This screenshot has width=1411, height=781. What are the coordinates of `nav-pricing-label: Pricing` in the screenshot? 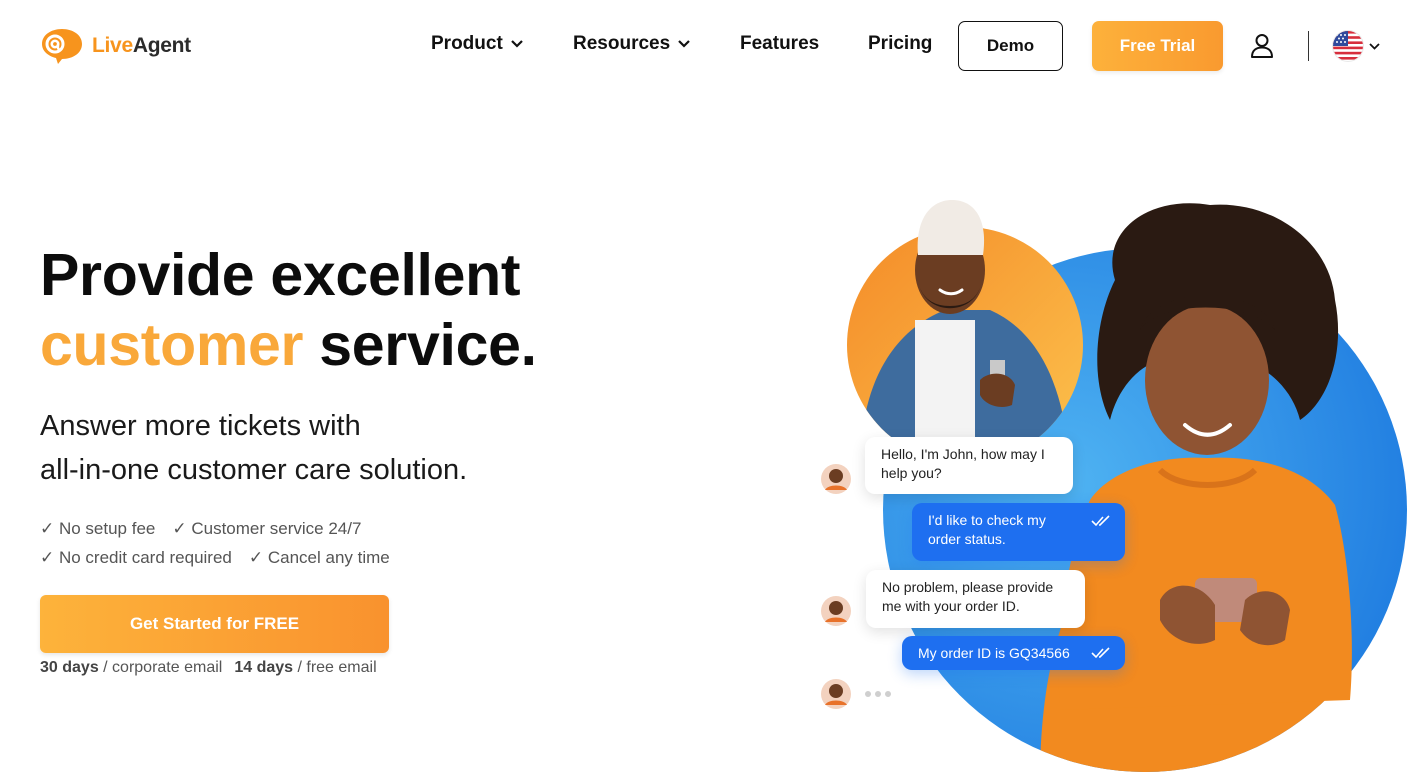 It's located at (900, 43).